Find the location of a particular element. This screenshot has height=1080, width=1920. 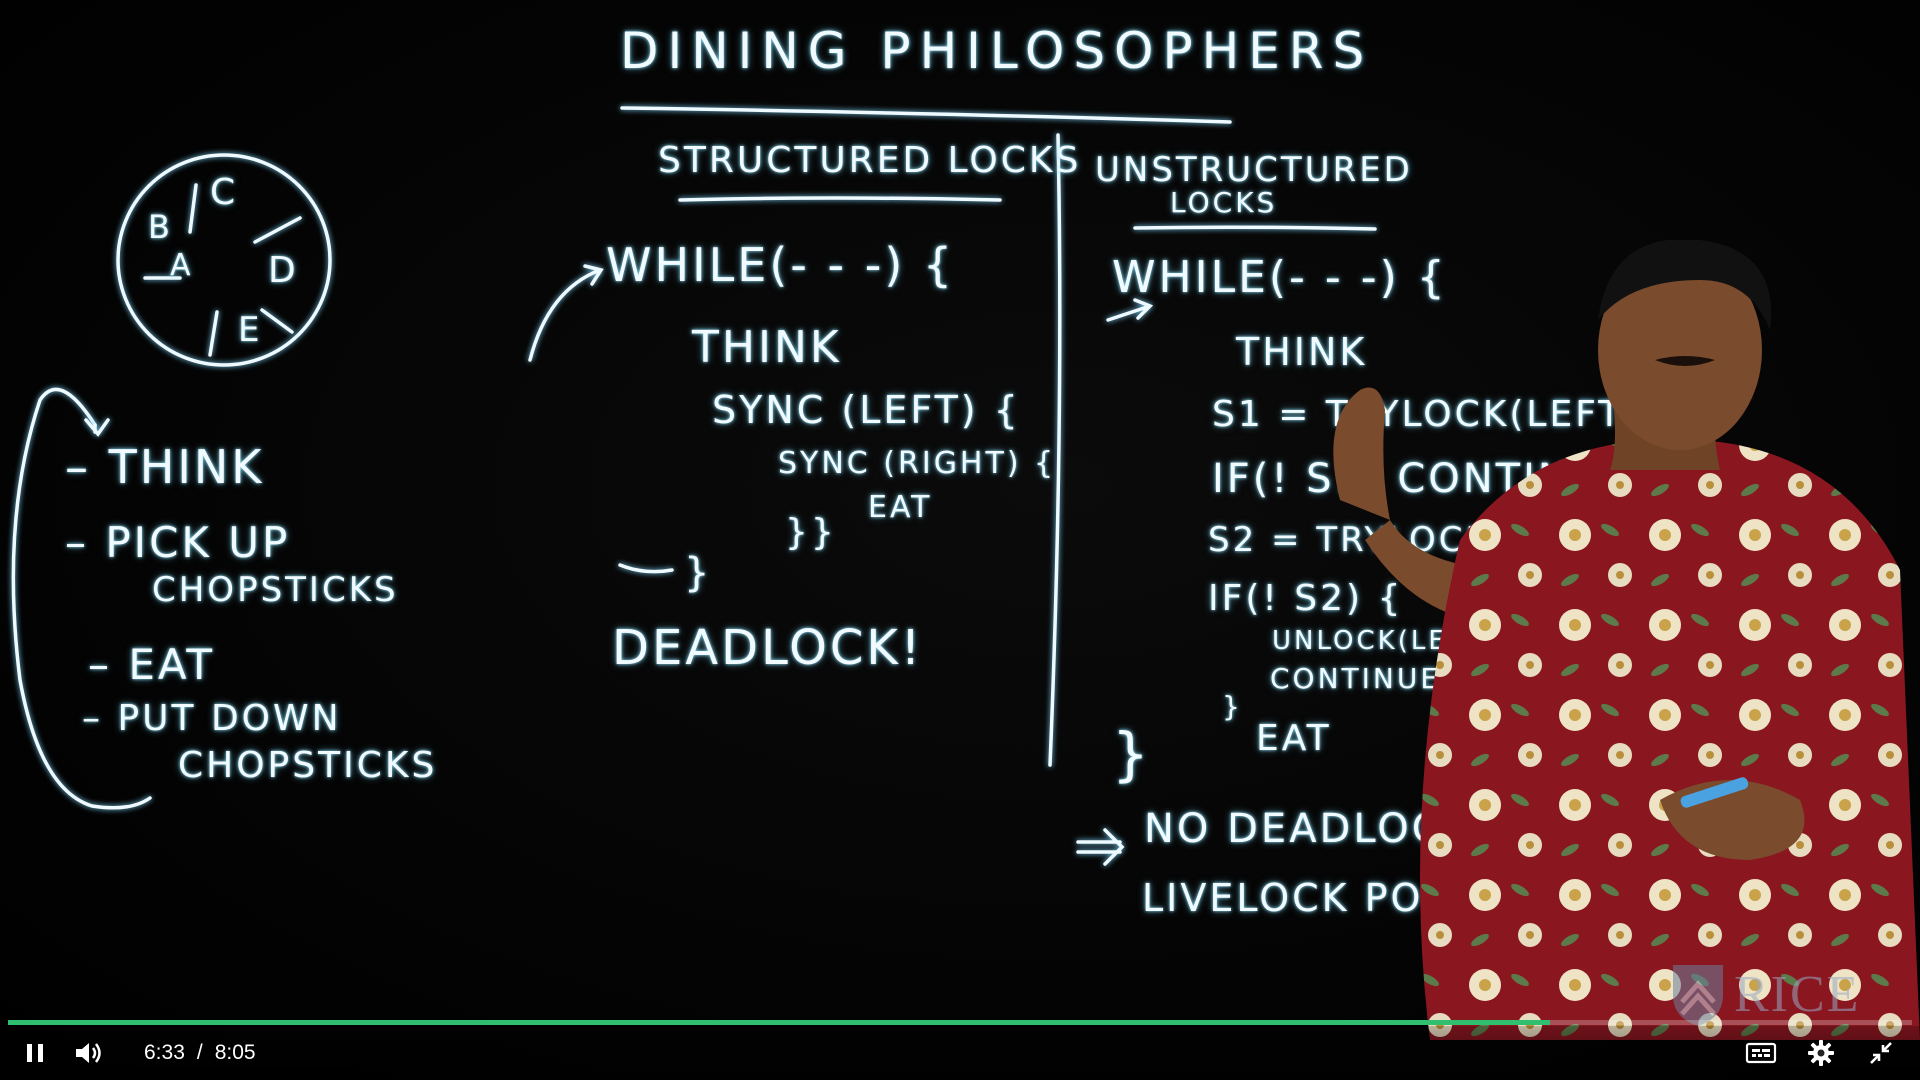

step-pickup: – PICK UP is located at coordinates (178, 542).